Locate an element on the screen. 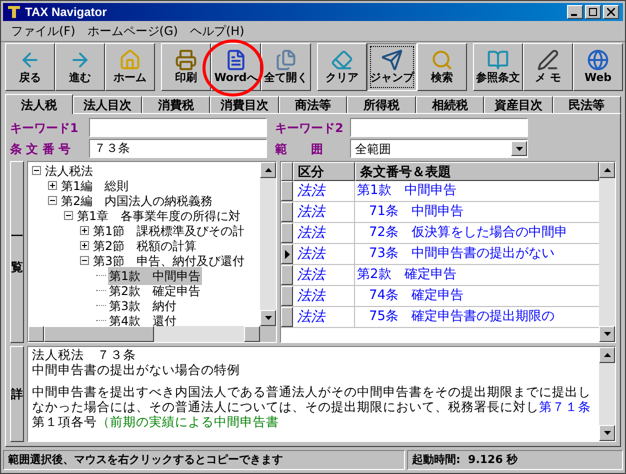 Image resolution: width=626 pixels, height=474 pixels. toolbar-button: 進む is located at coordinates (80, 67).